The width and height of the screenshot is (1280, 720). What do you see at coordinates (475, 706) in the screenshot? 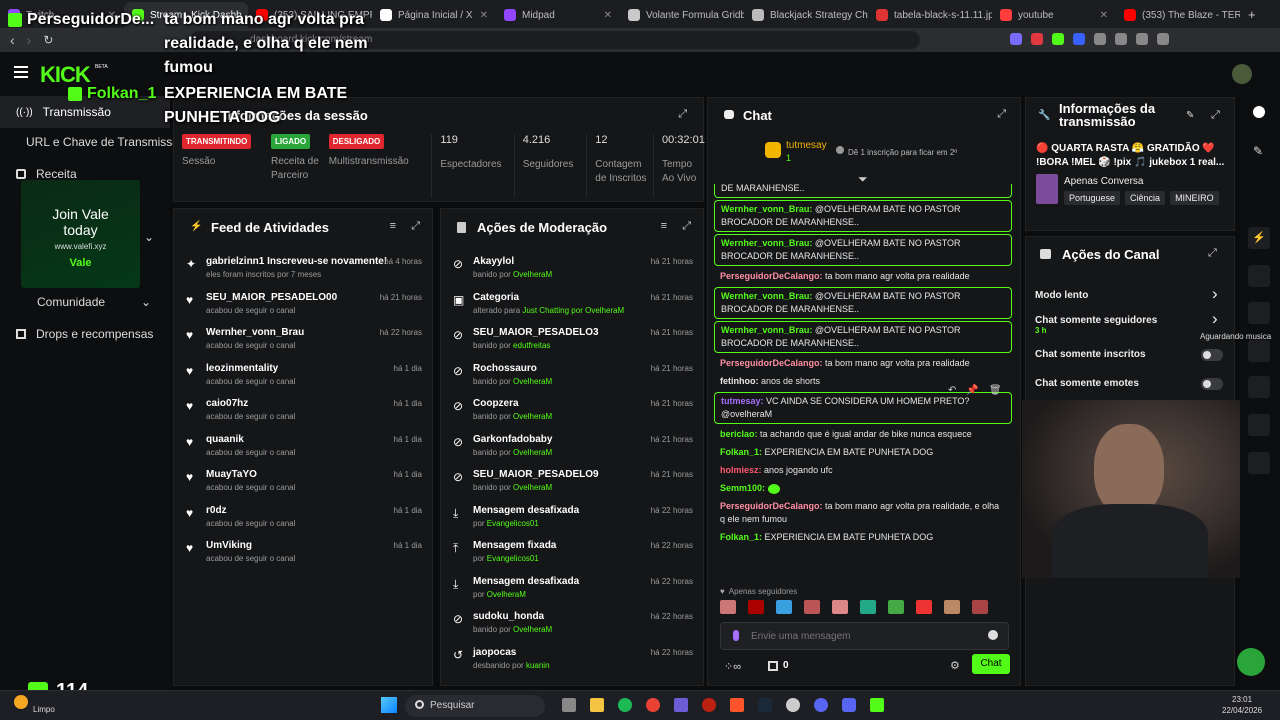
I see `taskbar-search: Pesquisar` at bounding box center [475, 706].